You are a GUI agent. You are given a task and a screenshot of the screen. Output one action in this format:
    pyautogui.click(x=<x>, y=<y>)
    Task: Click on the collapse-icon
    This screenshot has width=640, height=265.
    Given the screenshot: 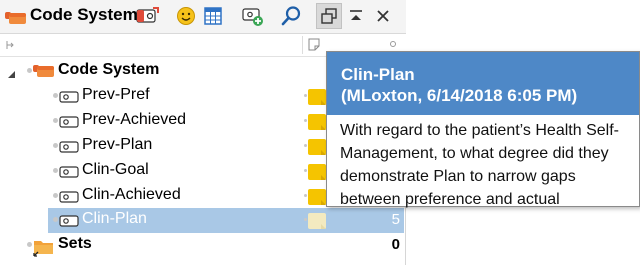 What is the action you would take?
    pyautogui.click(x=356, y=15)
    